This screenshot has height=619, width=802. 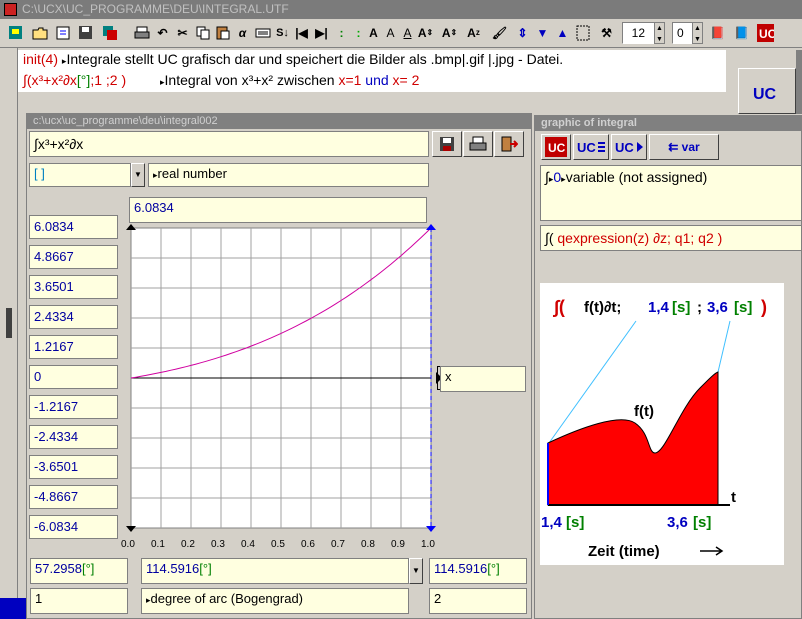 What do you see at coordinates (79, 571) in the screenshot?
I see `lower-bound-field: 57.2958[°]` at bounding box center [79, 571].